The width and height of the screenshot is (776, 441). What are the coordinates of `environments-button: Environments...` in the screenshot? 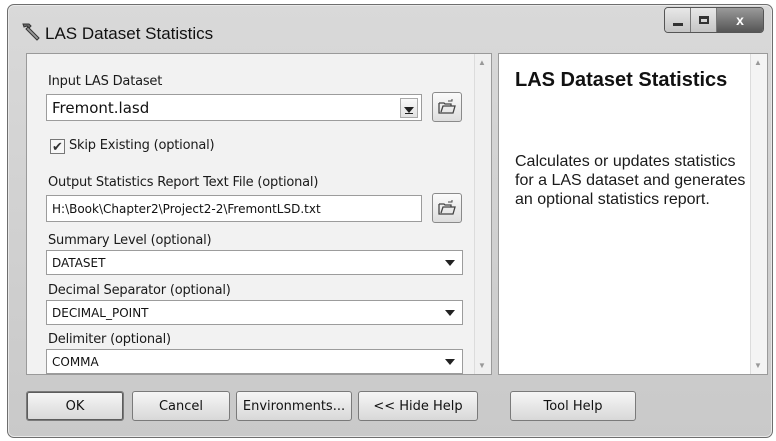 It's located at (294, 406).